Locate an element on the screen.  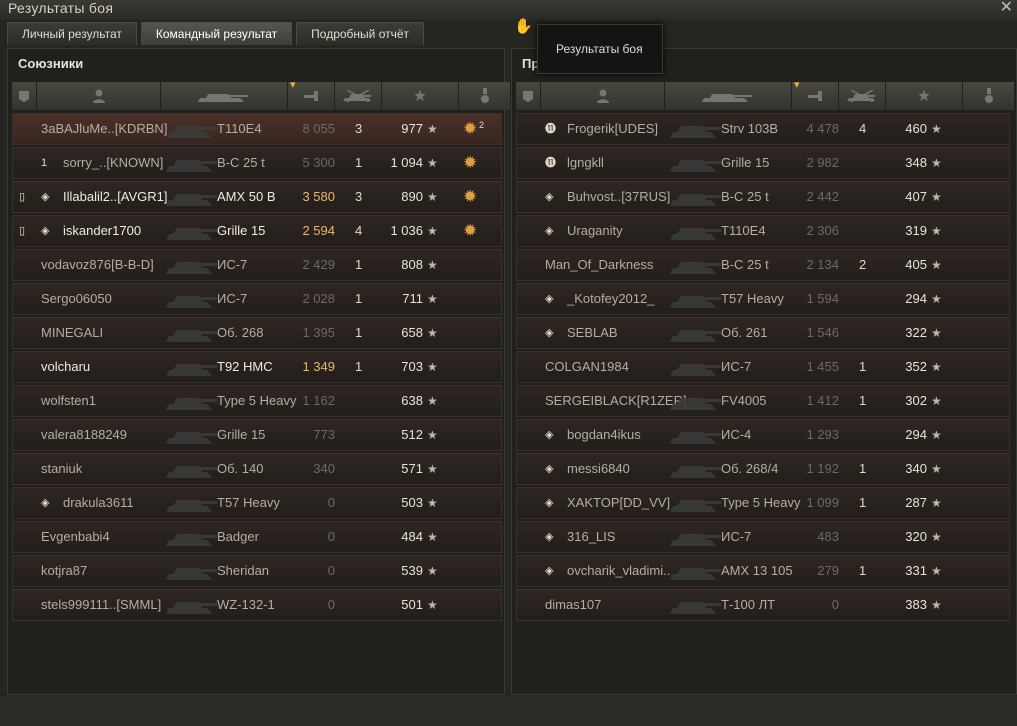
player-name: MINEGALI is located at coordinates (72, 333).